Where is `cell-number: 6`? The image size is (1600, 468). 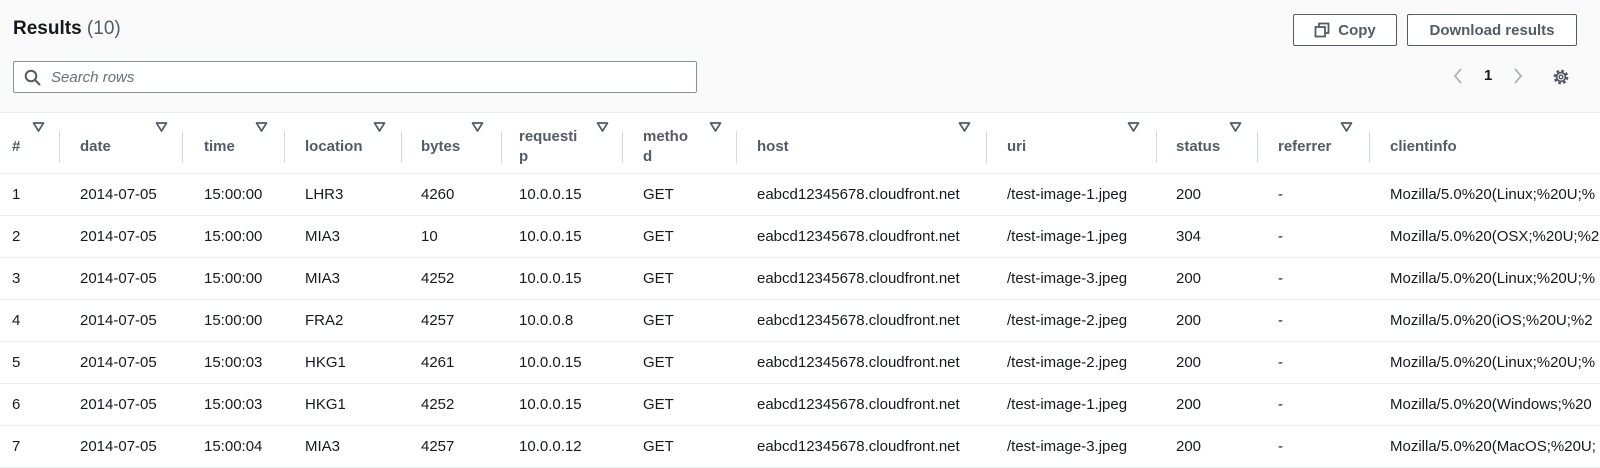 cell-number: 6 is located at coordinates (16, 404).